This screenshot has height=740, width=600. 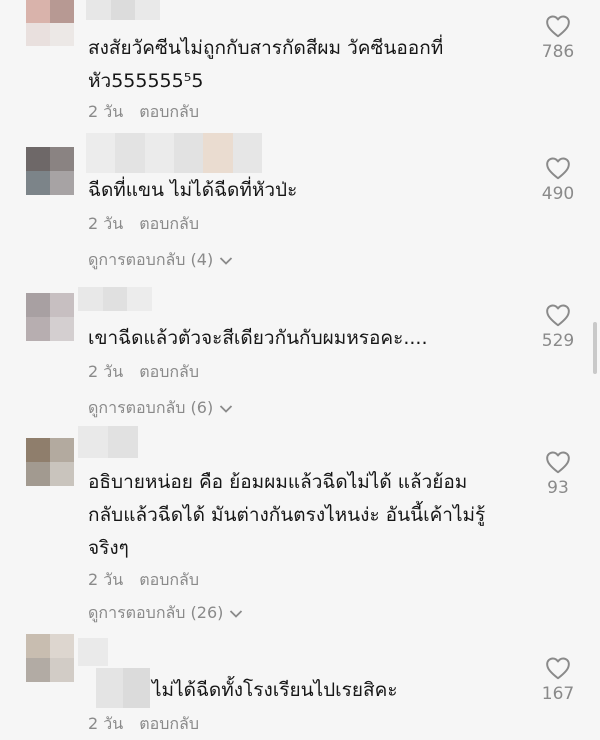 I want to click on view-replies-button: ดูการตอบกลับ (6), so click(x=160, y=408).